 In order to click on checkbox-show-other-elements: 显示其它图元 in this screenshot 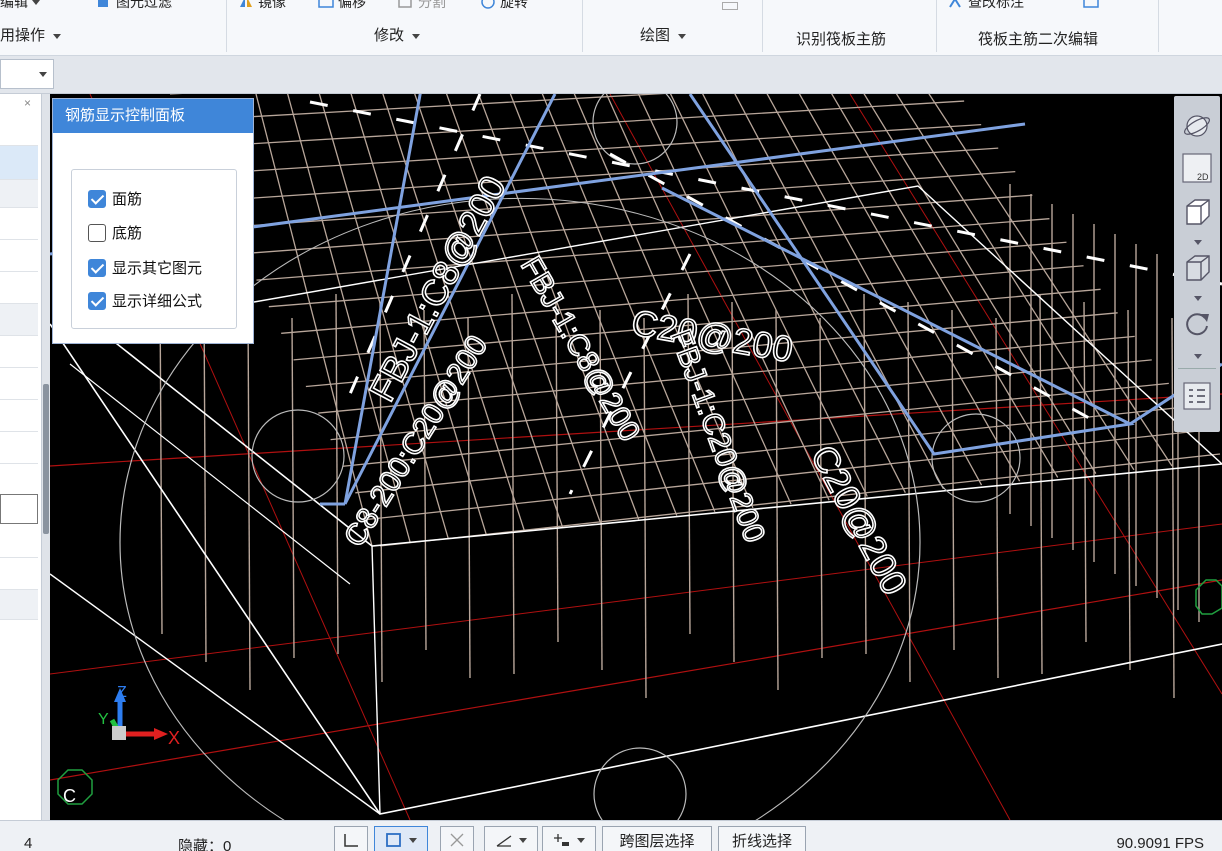, I will do `click(145, 267)`.